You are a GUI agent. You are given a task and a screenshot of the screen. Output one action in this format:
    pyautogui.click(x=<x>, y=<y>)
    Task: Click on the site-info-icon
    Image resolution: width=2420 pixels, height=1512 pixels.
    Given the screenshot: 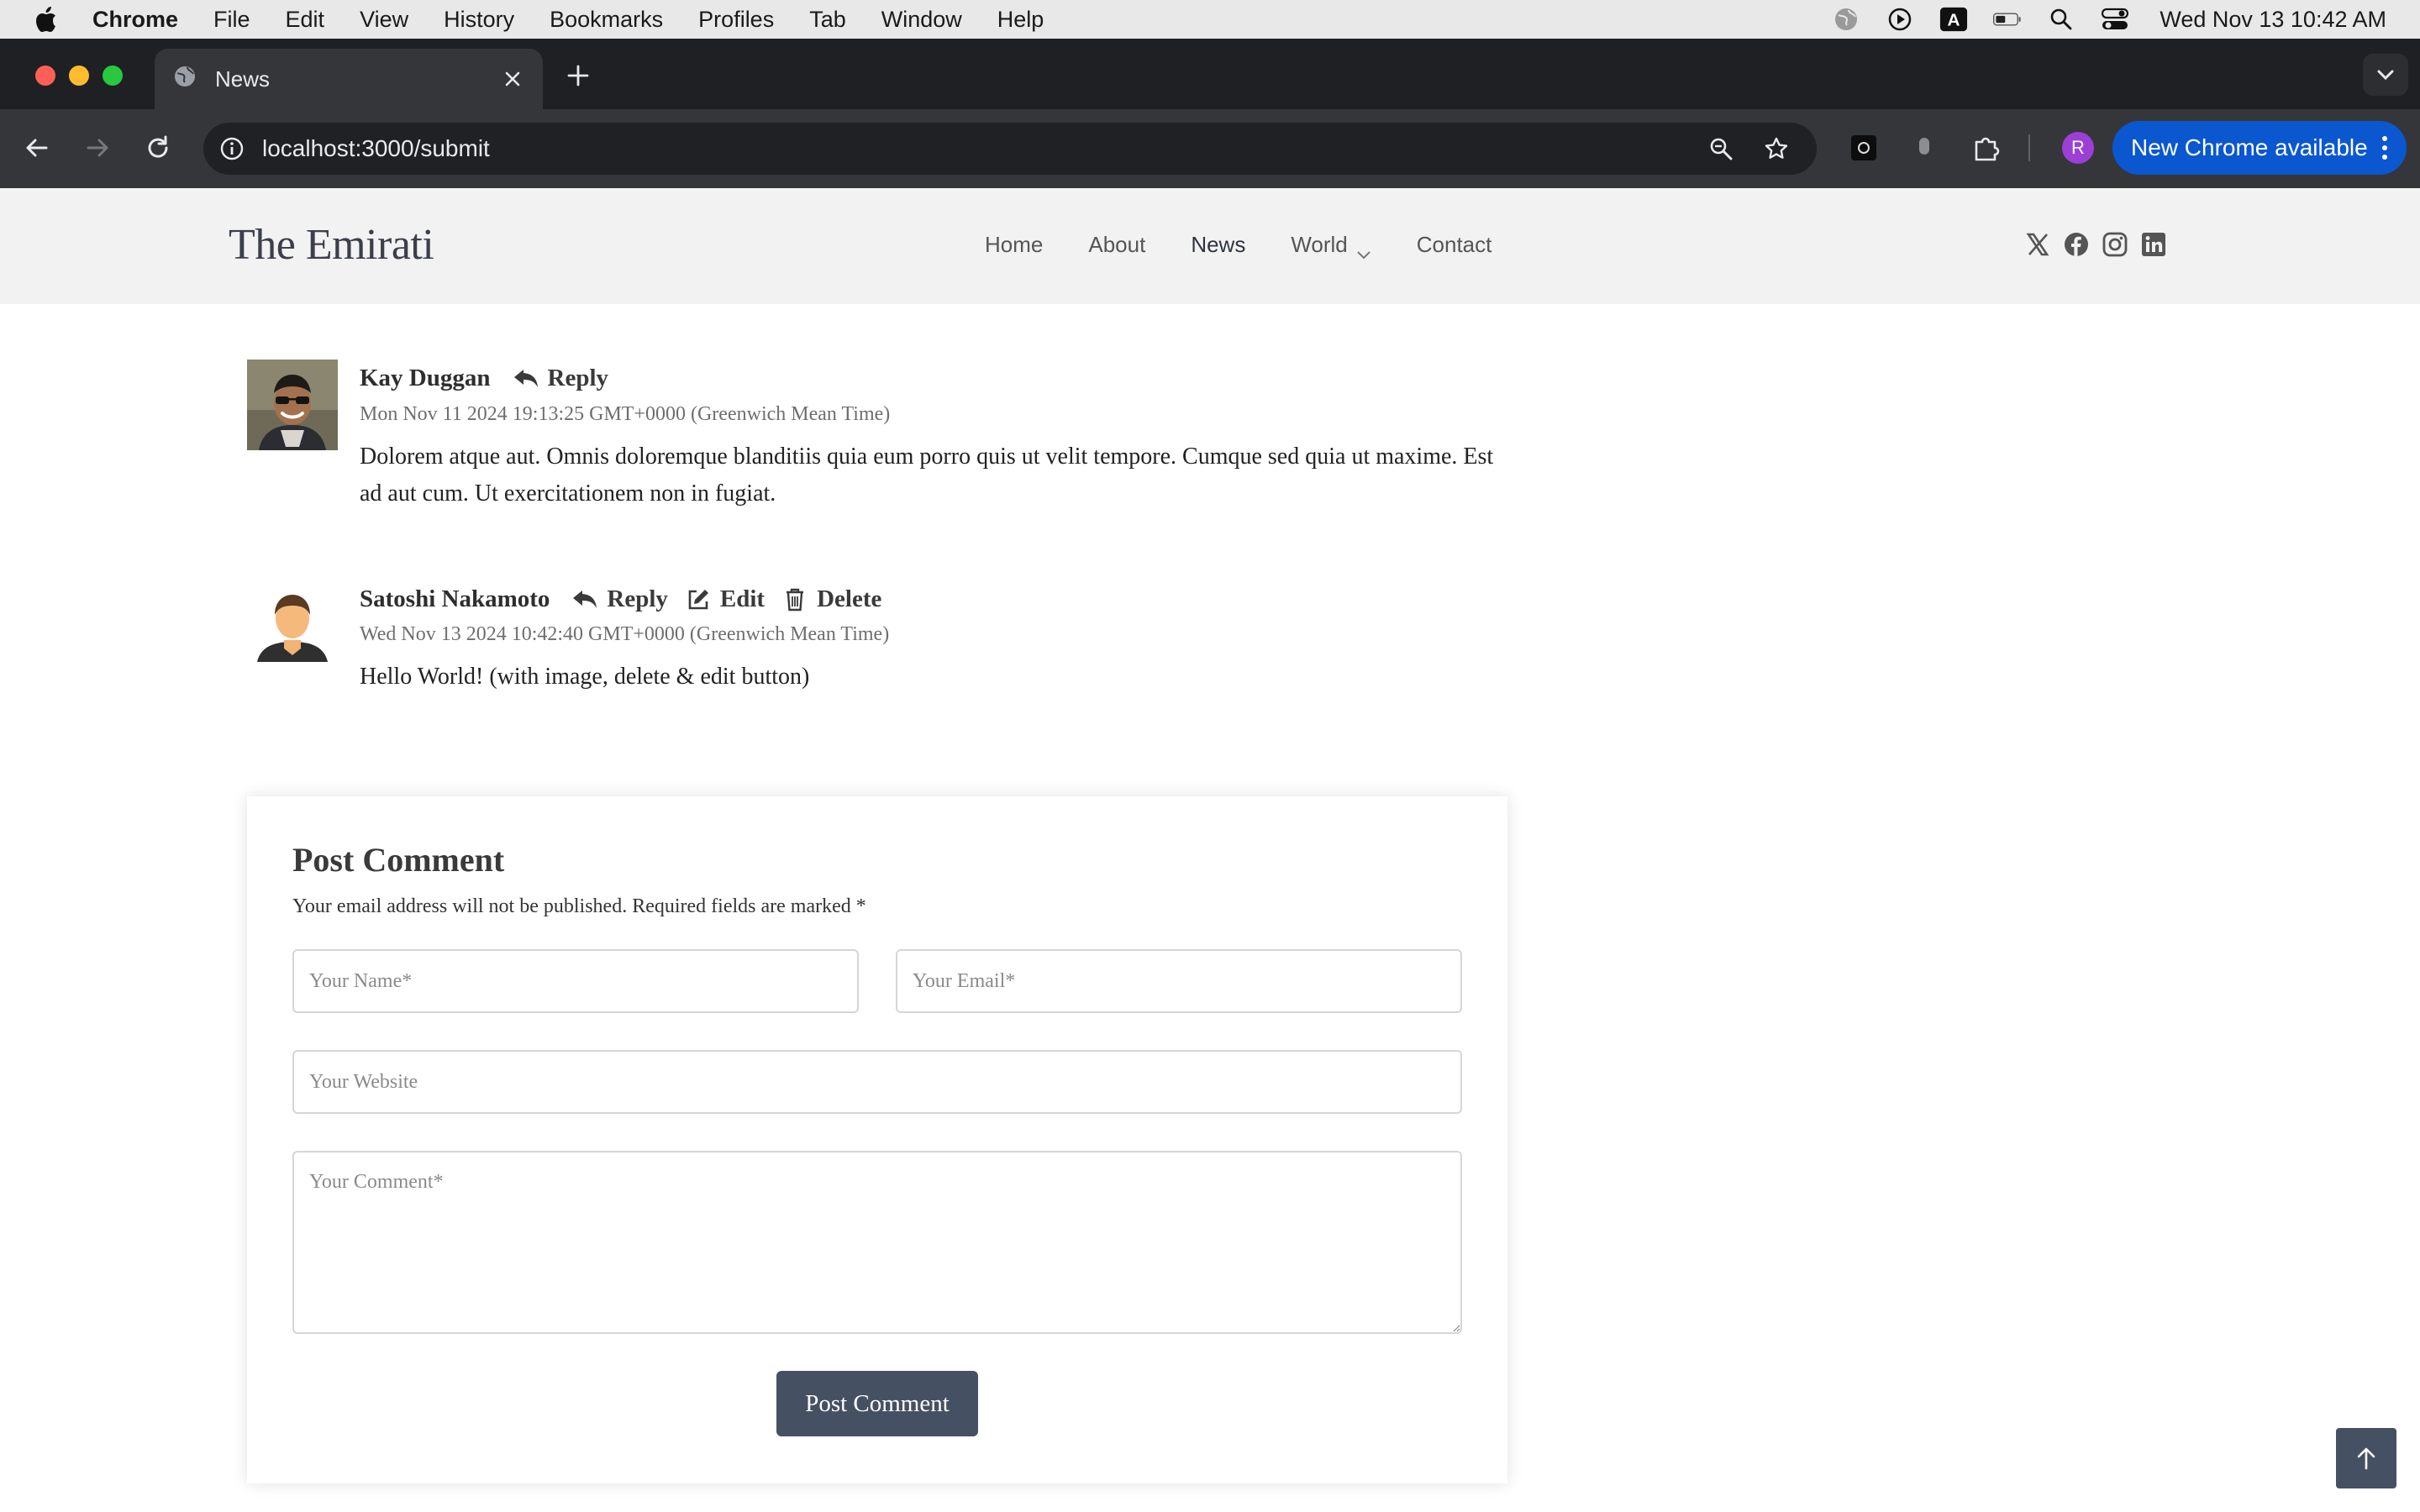 What is the action you would take?
    pyautogui.click(x=232, y=148)
    